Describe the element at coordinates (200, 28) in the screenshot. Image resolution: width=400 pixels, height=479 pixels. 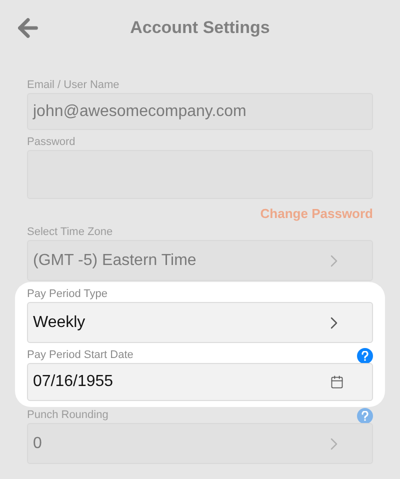
I see `page-title: Account Settings` at that location.